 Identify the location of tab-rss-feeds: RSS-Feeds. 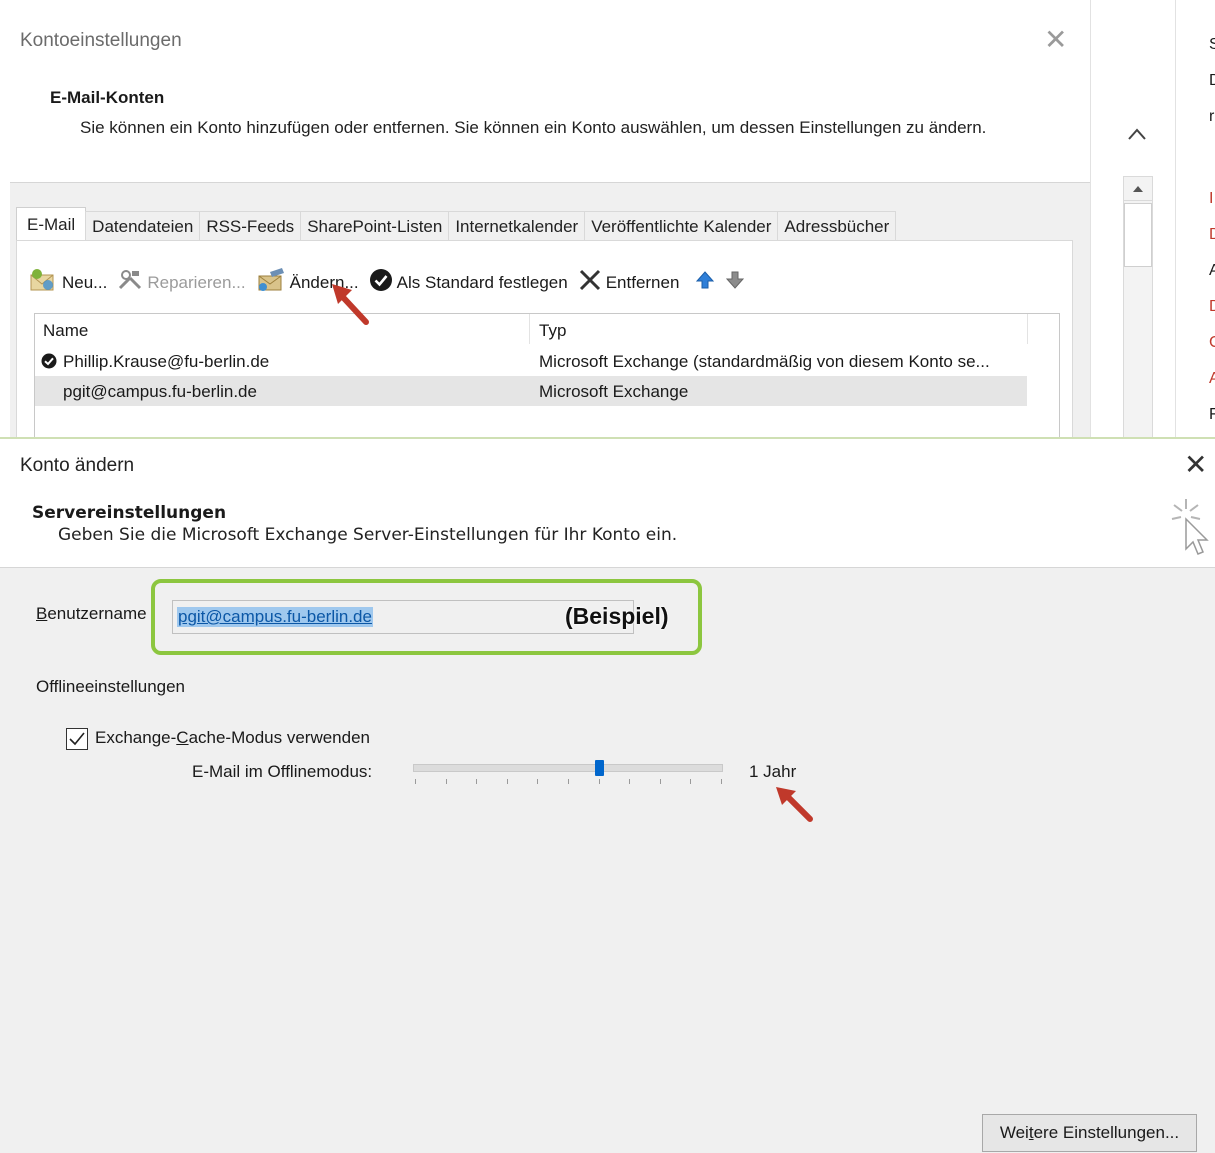
(250, 226).